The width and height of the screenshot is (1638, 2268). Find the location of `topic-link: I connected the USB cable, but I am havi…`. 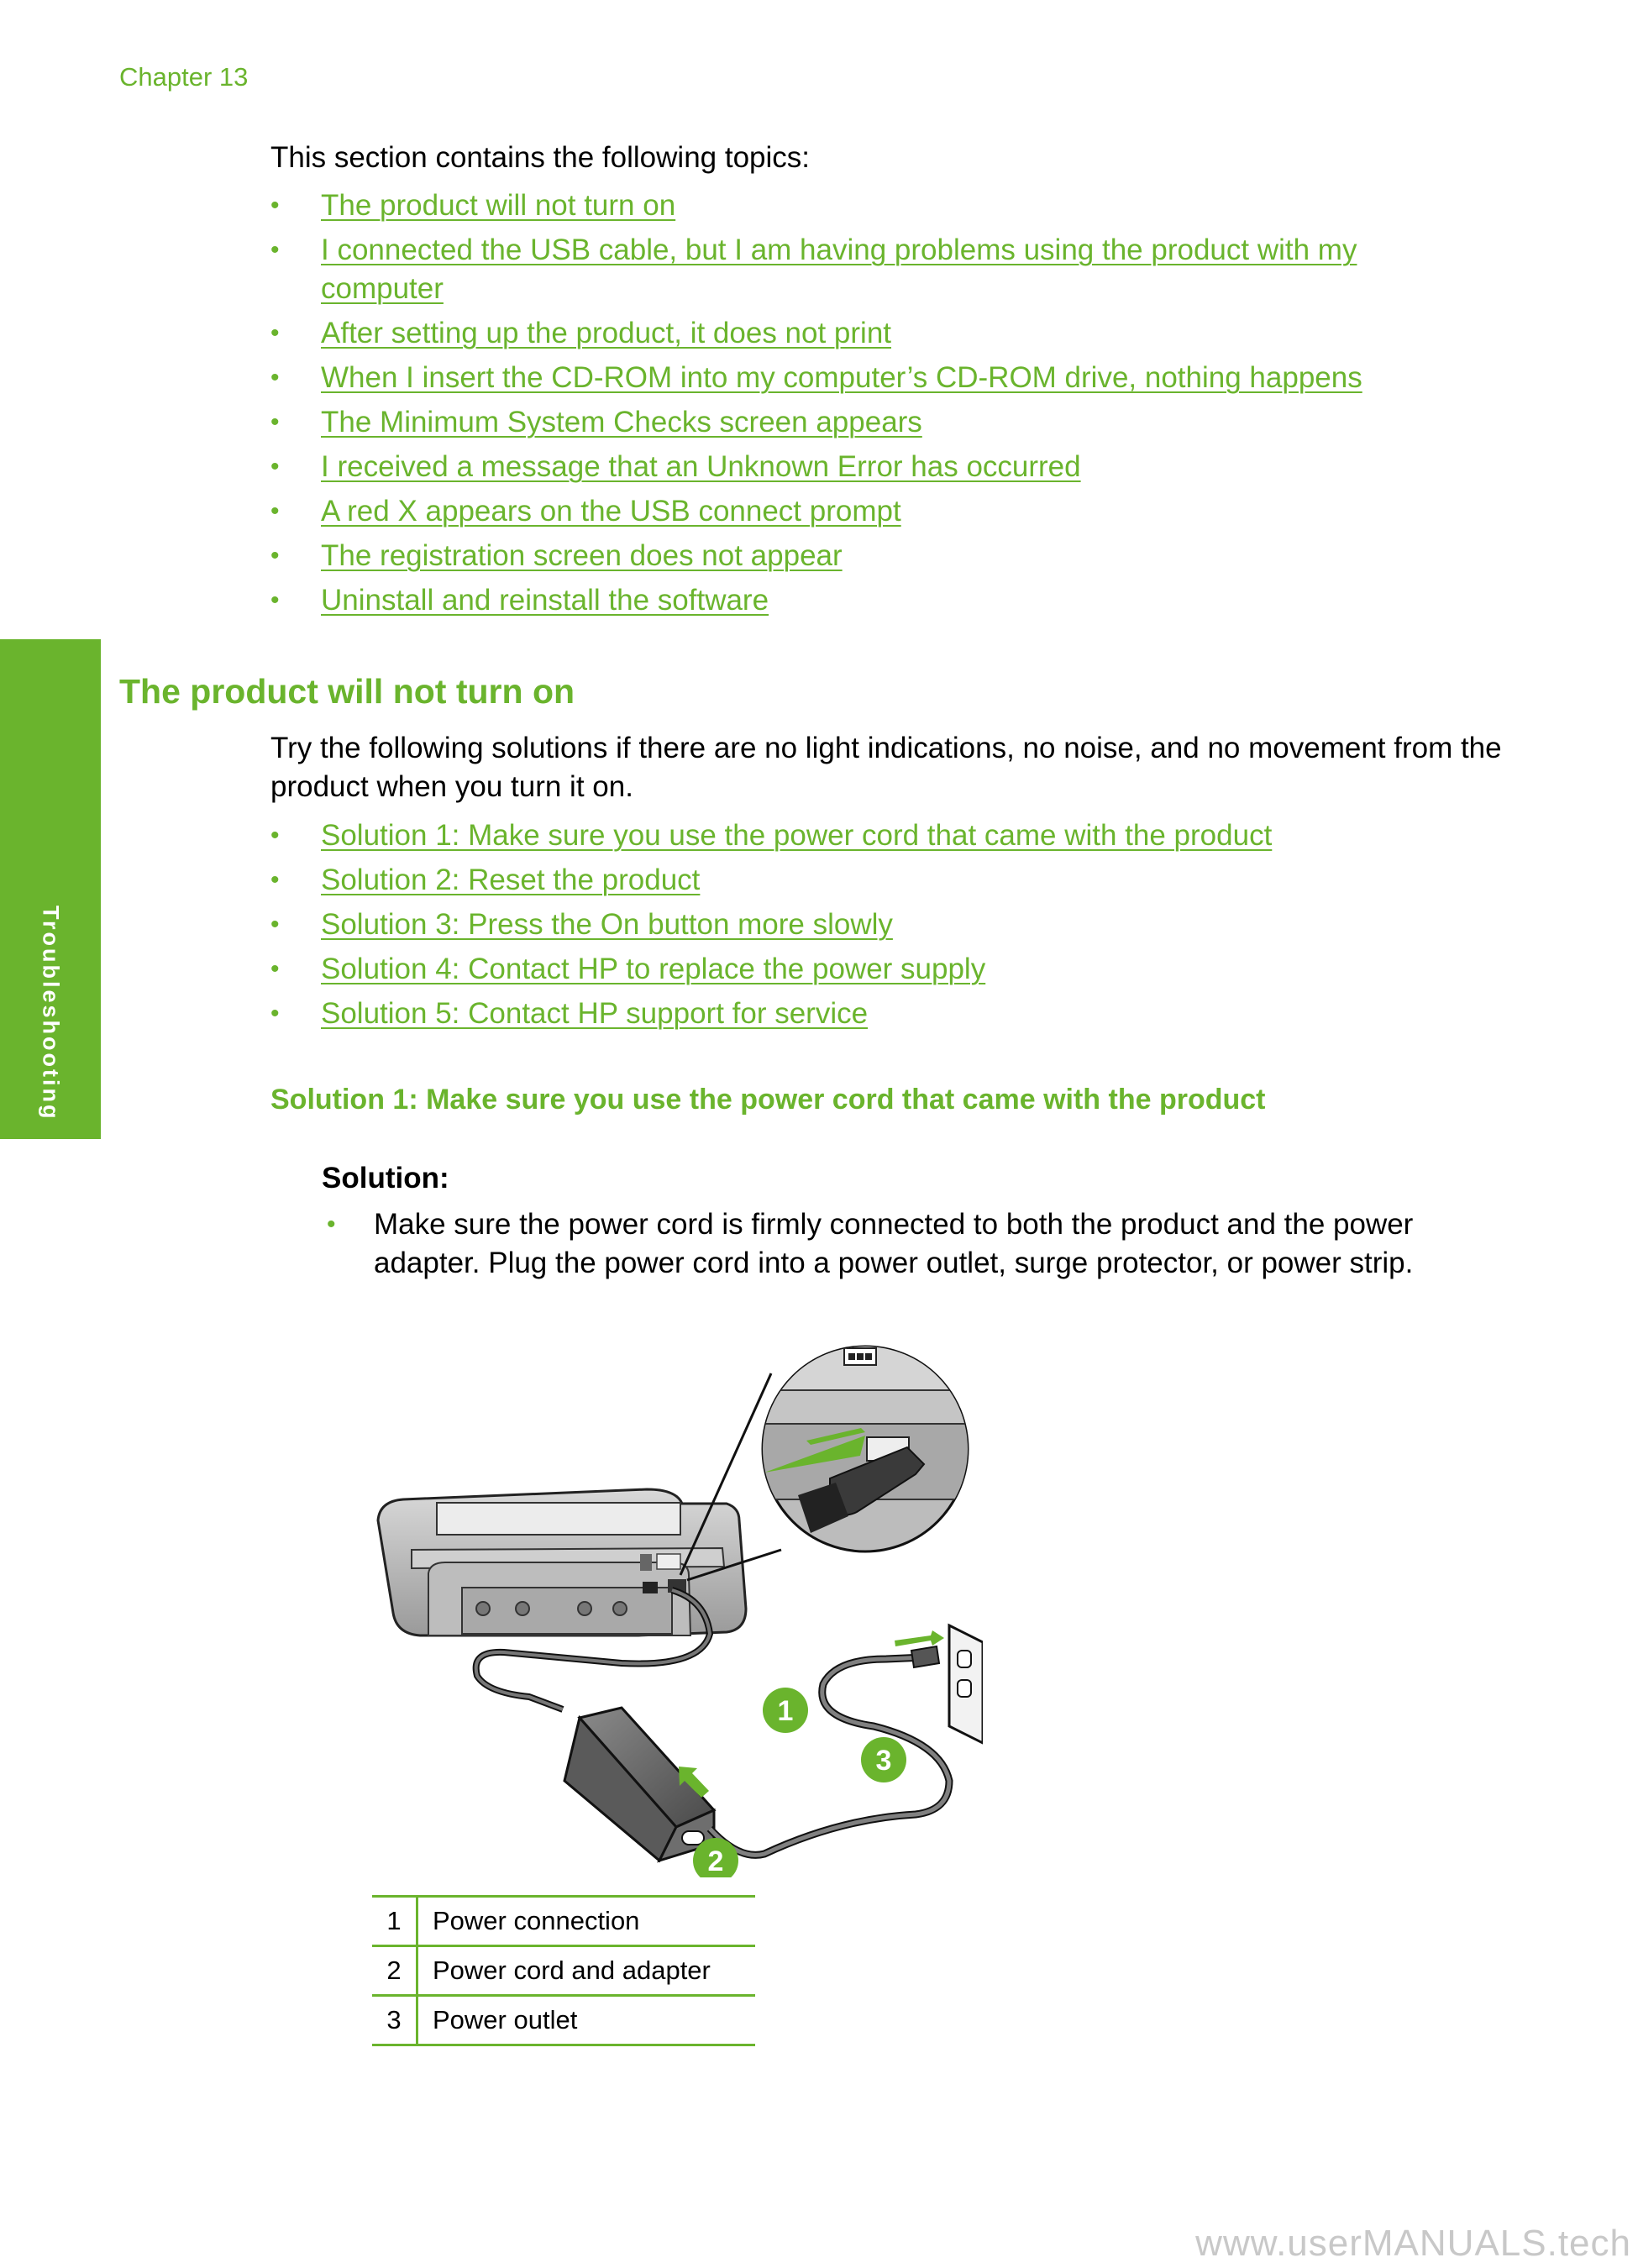

topic-link: I connected the USB cable, but I am havi… is located at coordinates (839, 269).